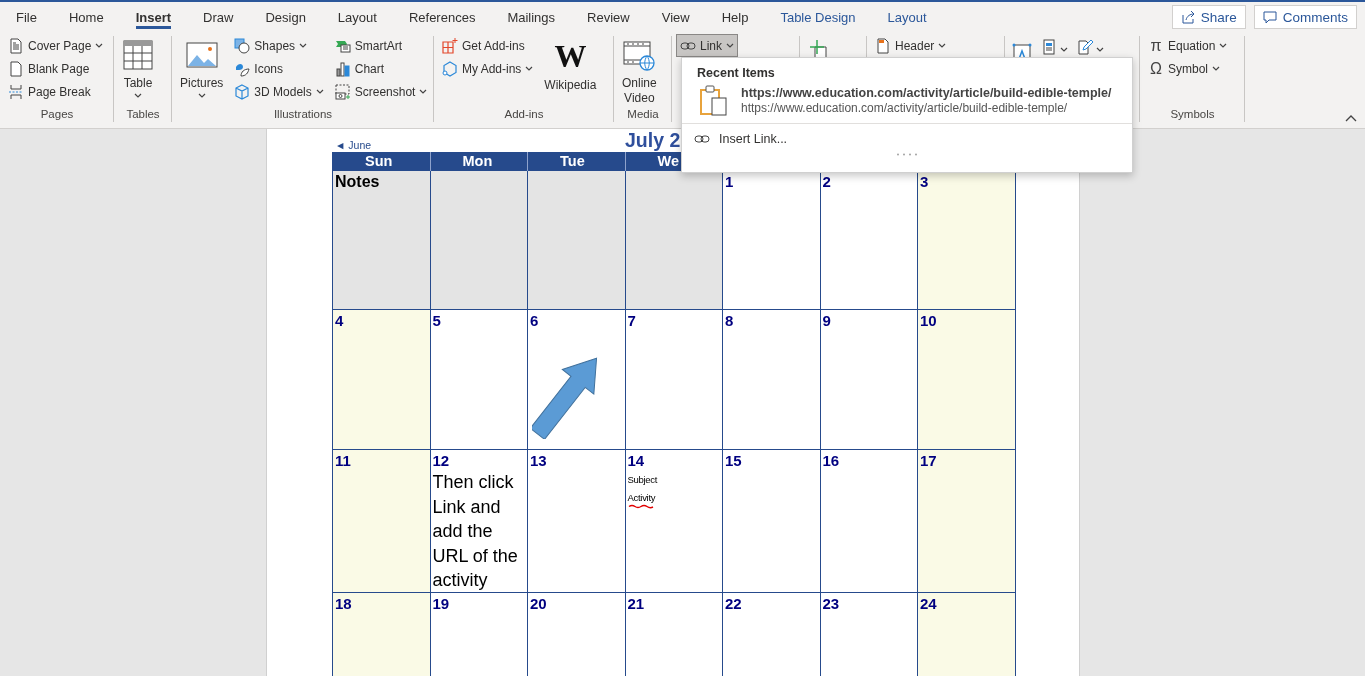 The image size is (1365, 676). I want to click on note-text: Subject, so click(642, 480).